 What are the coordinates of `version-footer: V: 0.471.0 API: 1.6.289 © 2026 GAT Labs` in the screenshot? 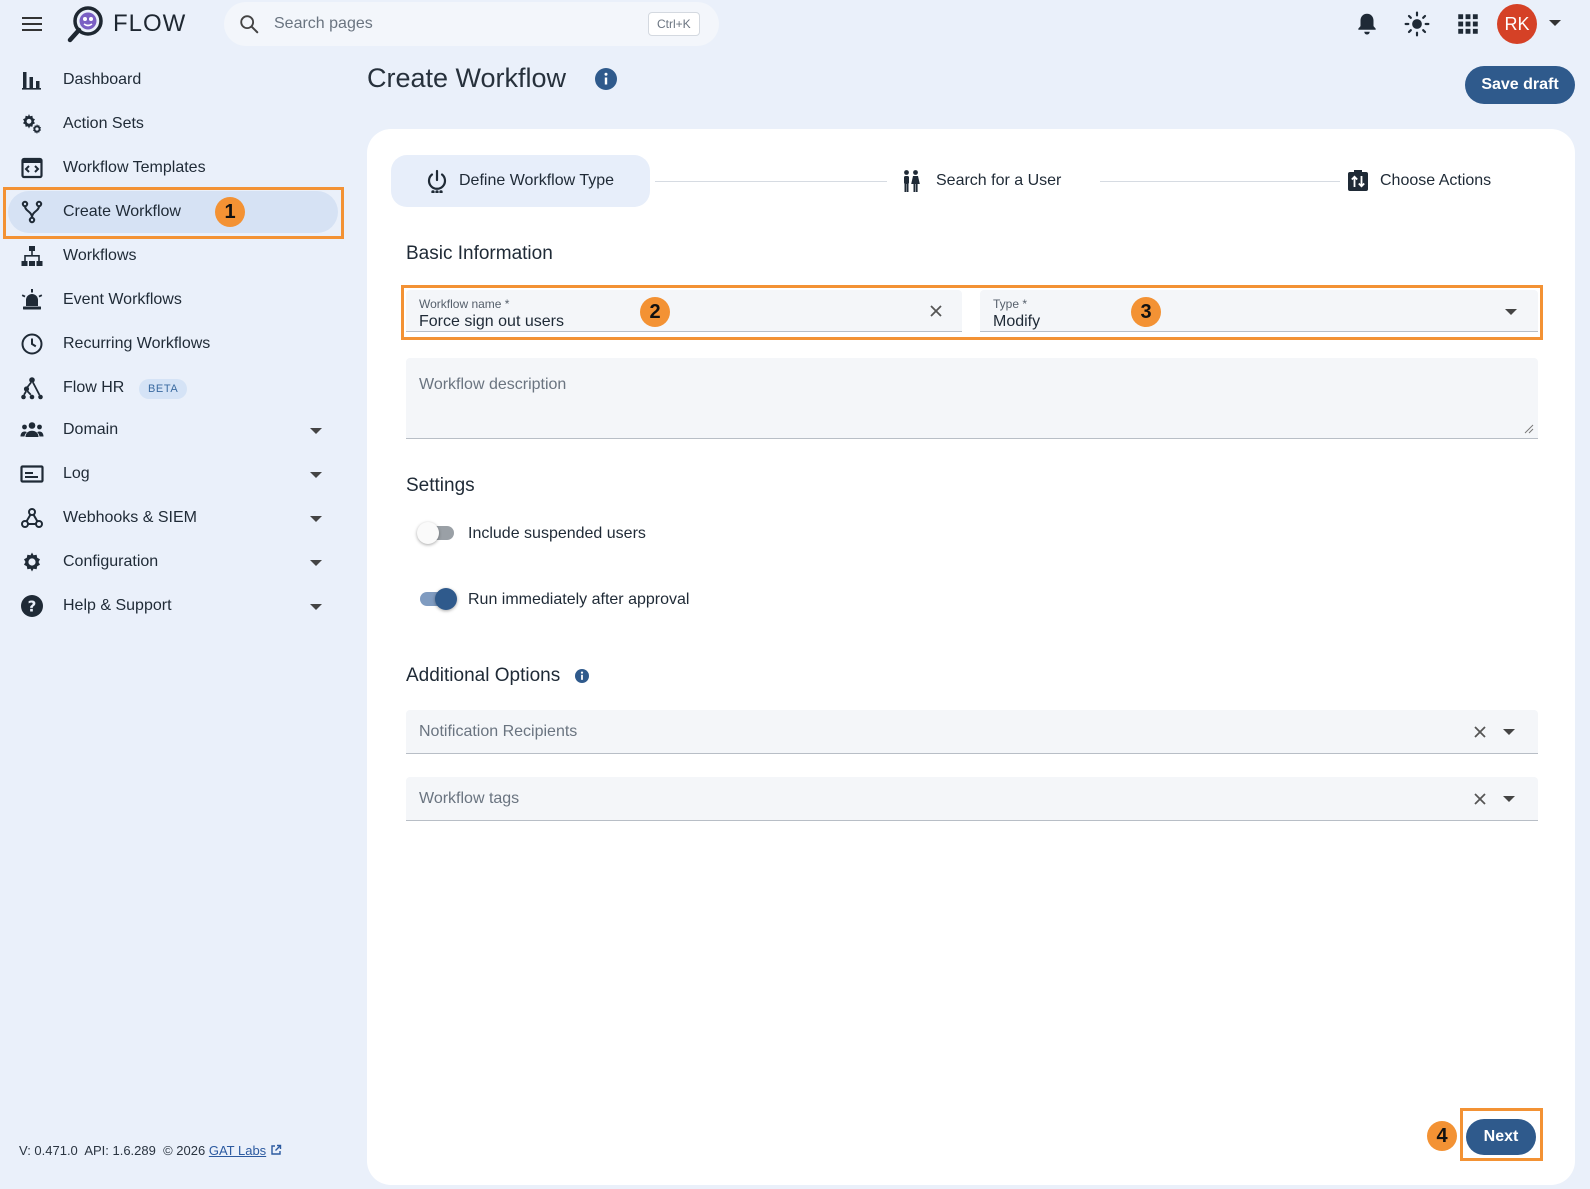 It's located at (150, 1150).